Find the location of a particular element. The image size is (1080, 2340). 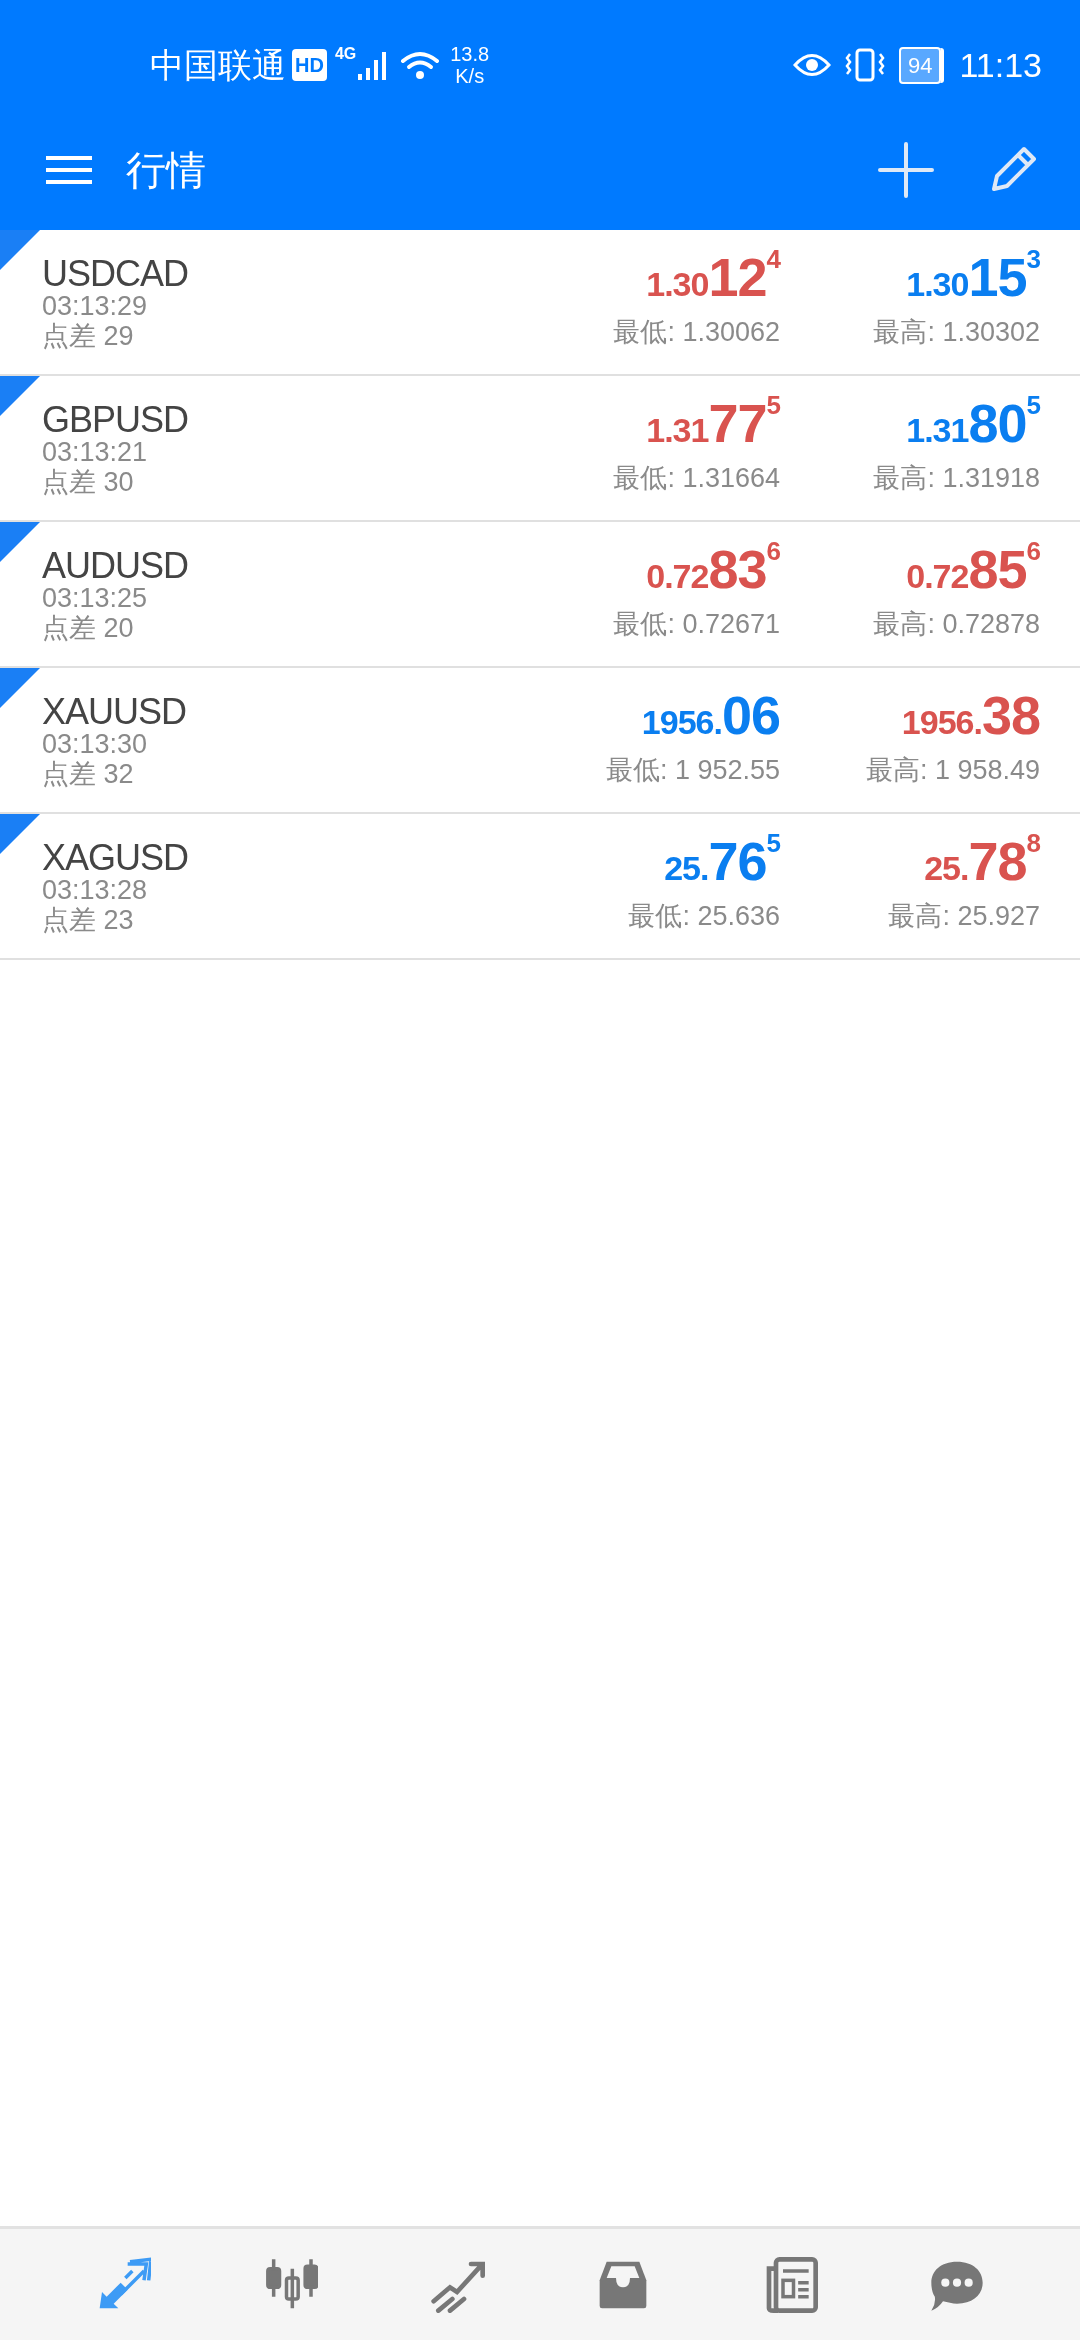

symbol-name: AUDUSD is located at coordinates (115, 566).